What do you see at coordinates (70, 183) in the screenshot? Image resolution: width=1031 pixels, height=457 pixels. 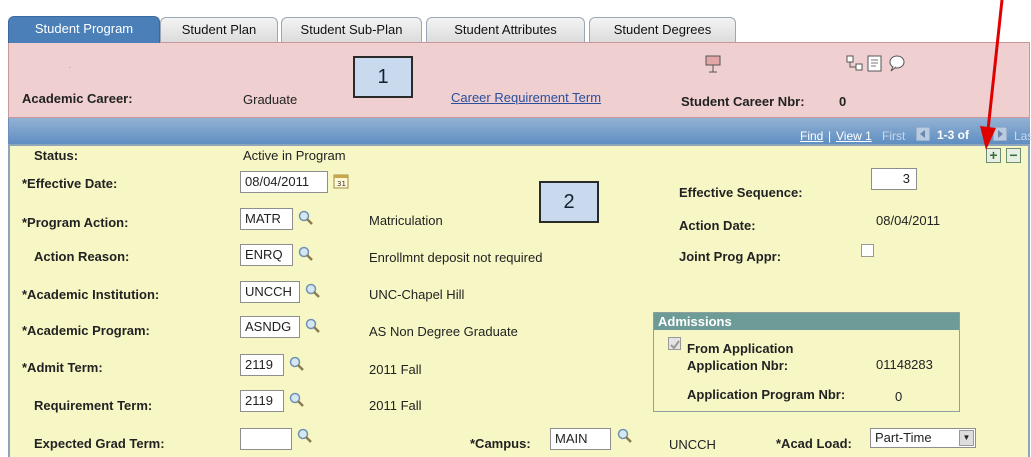 I see `effective-date-label: *Effective Date:` at bounding box center [70, 183].